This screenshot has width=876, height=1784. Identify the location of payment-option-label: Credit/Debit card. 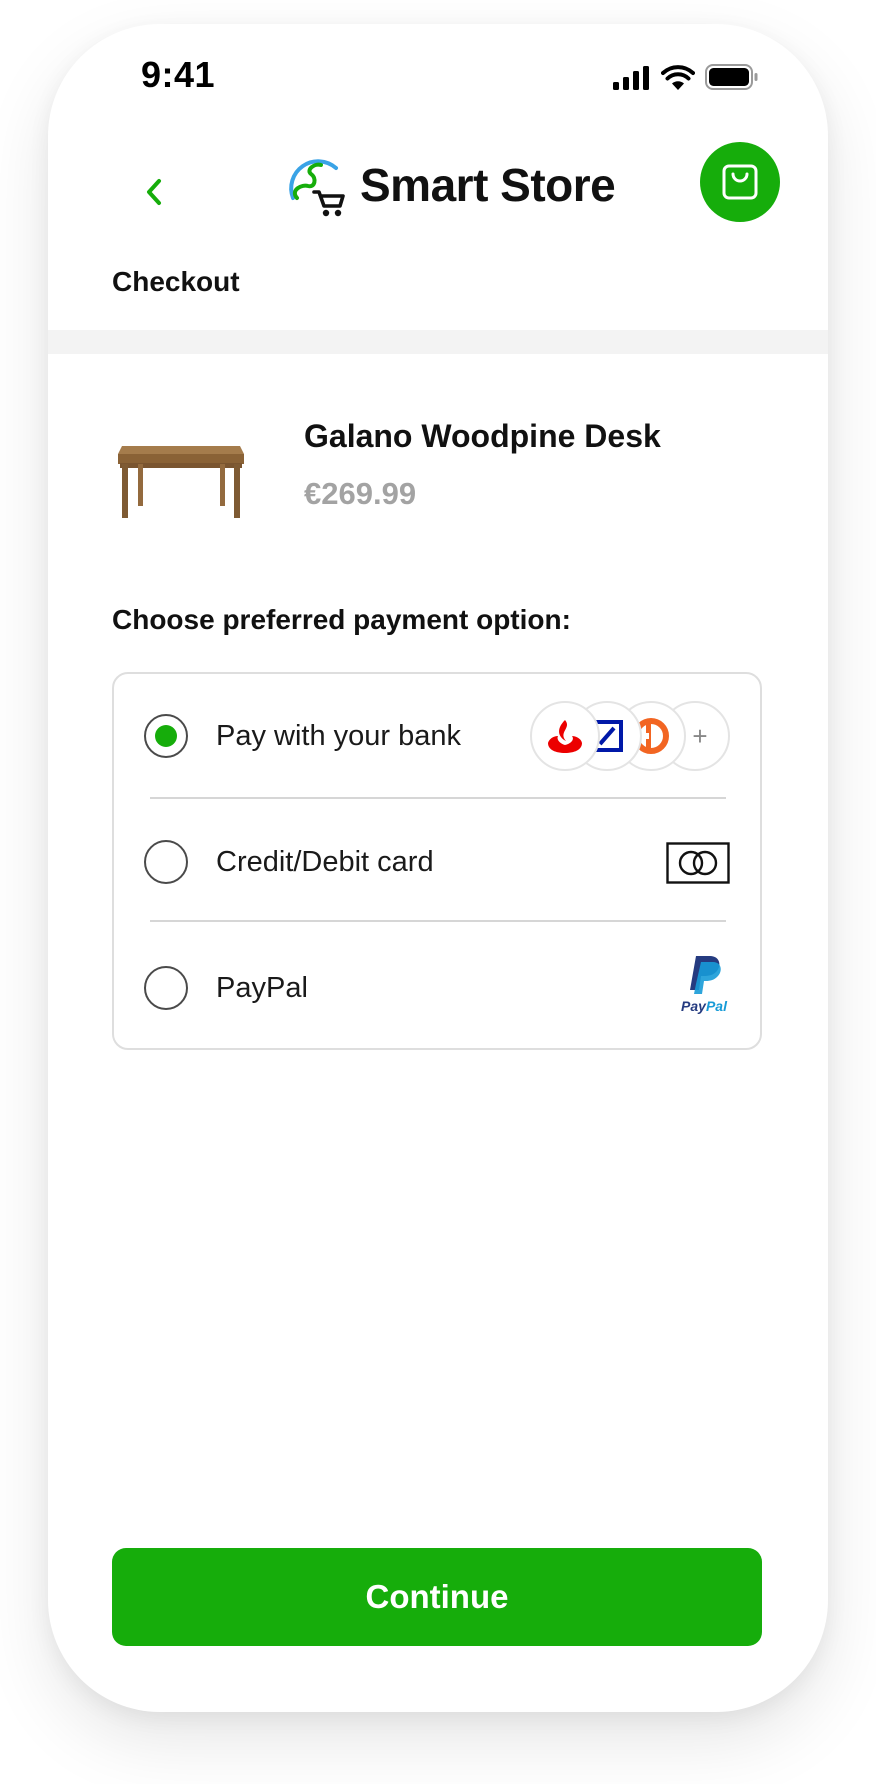
(325, 862).